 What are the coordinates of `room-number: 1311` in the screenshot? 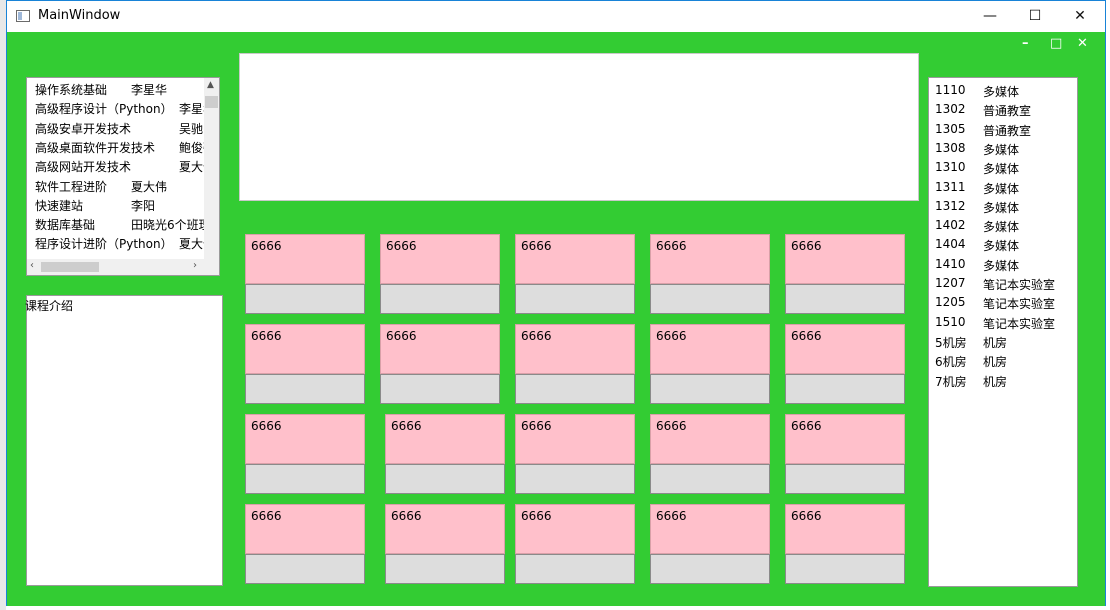 It's located at (950, 186).